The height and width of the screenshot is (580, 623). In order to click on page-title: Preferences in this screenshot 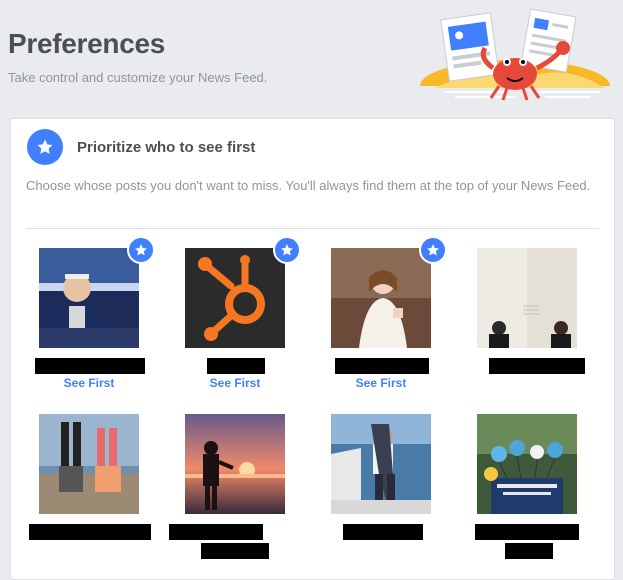, I will do `click(87, 43)`.